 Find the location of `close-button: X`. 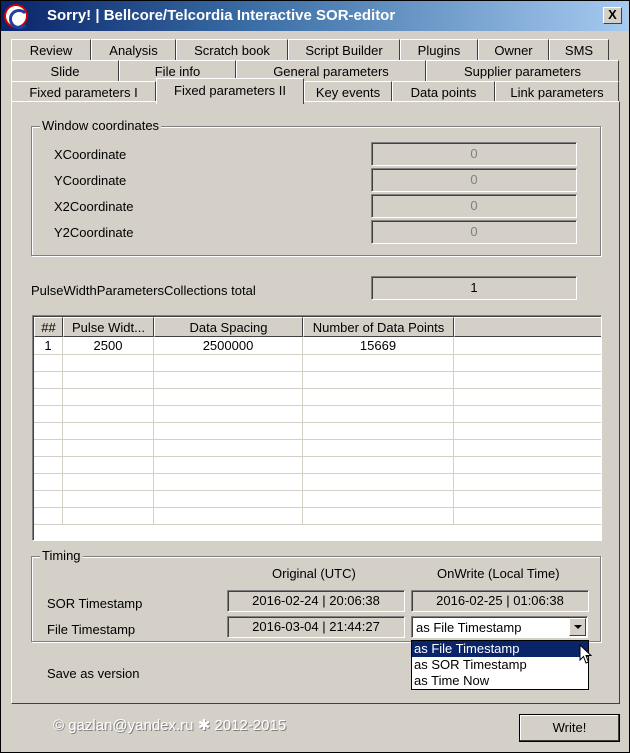

close-button: X is located at coordinates (612, 15).